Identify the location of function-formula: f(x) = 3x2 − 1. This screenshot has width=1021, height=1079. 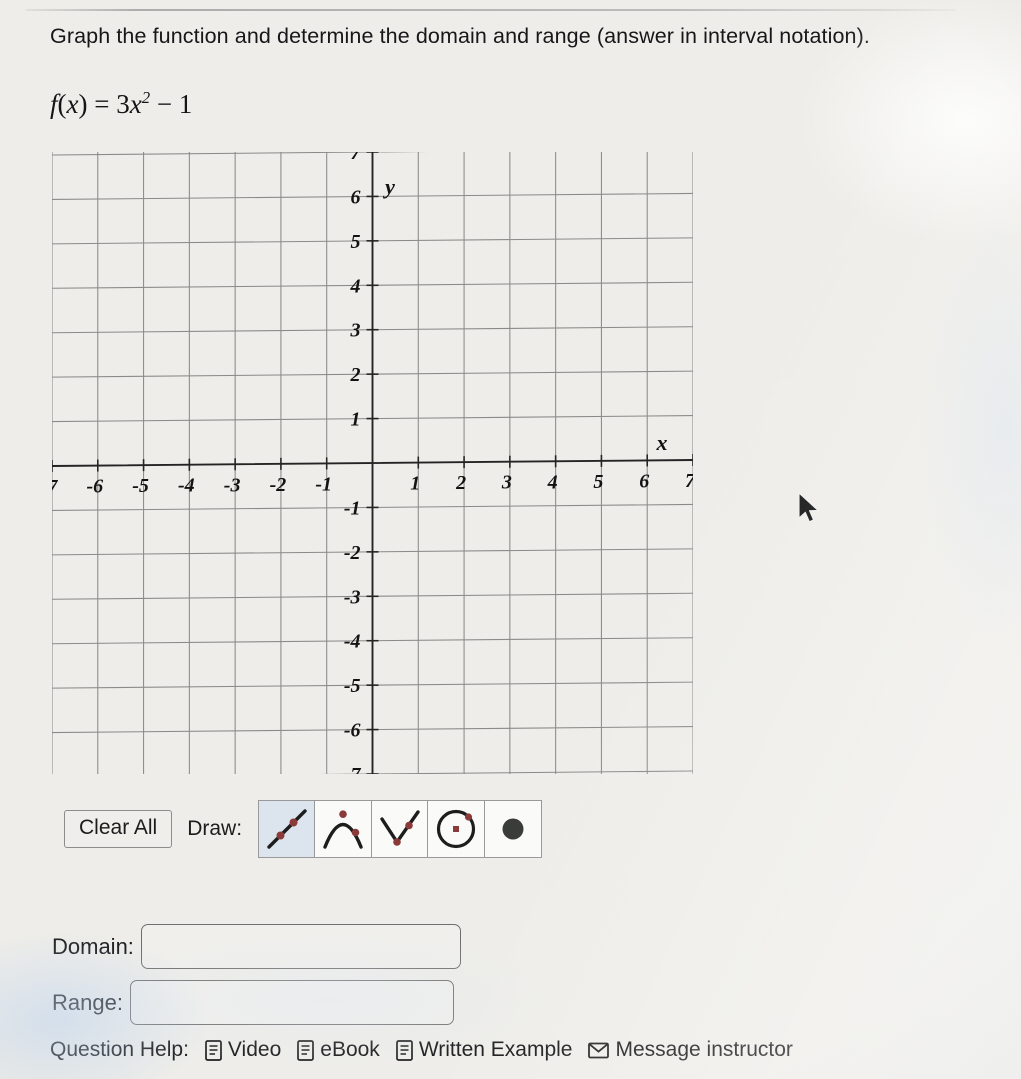
(121, 103).